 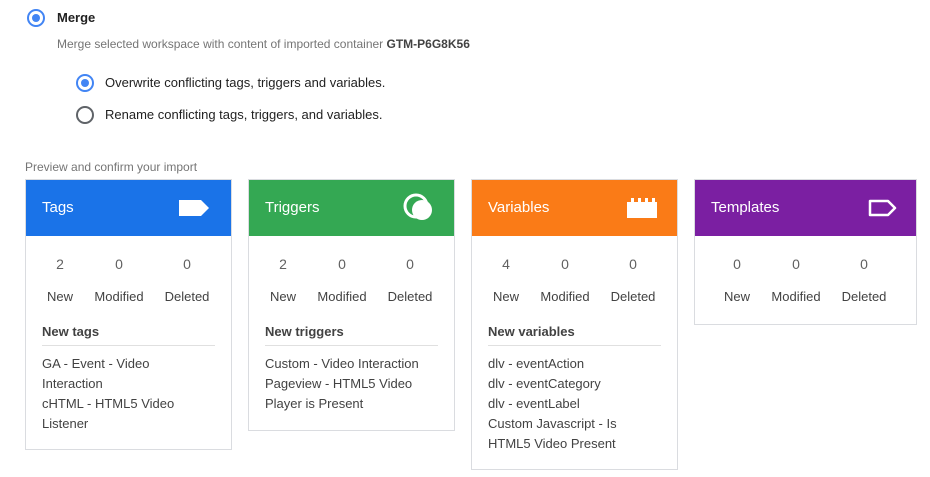 I want to click on list-item: dlv - eventCategory, so click(x=544, y=383).